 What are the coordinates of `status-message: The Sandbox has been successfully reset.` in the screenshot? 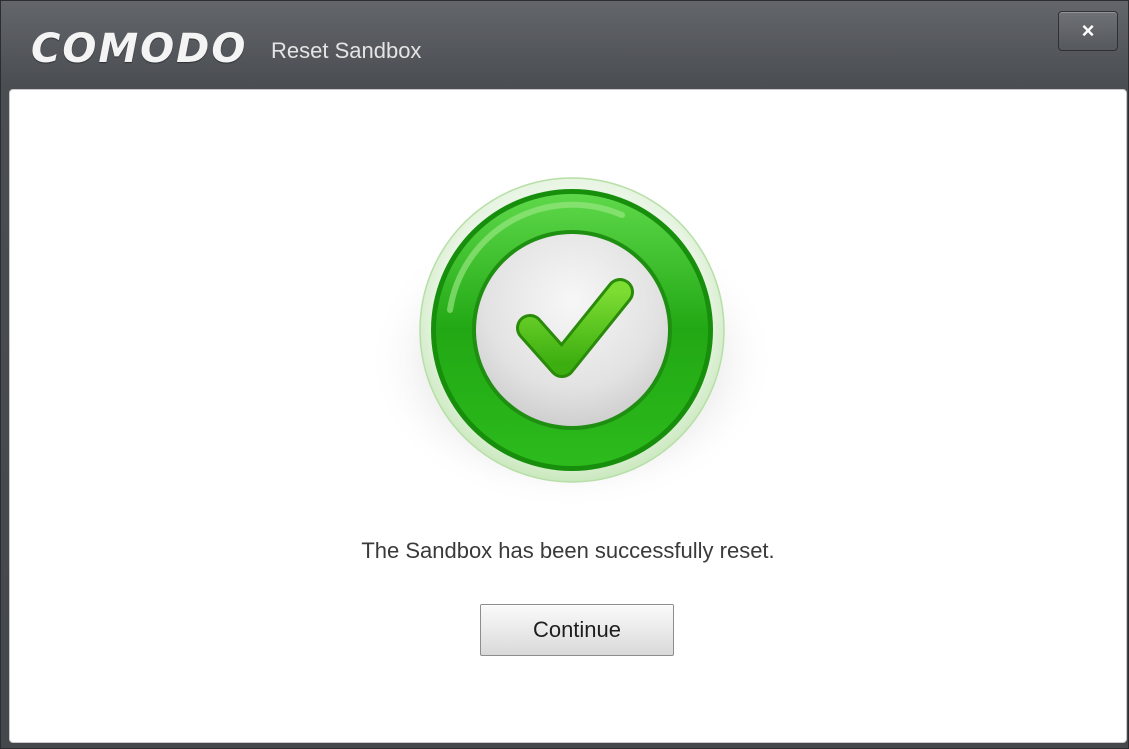 It's located at (568, 550).